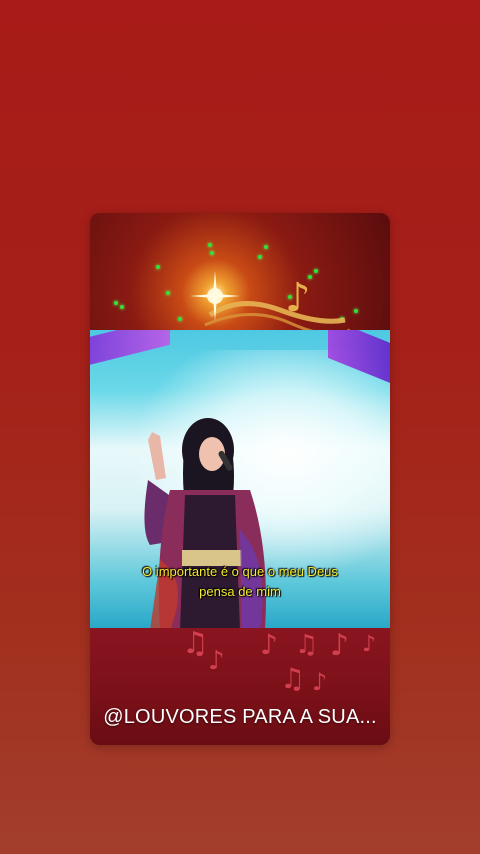 Image resolution: width=480 pixels, height=854 pixels. I want to click on subtitle-line-2: pensa de mim, so click(240, 591).